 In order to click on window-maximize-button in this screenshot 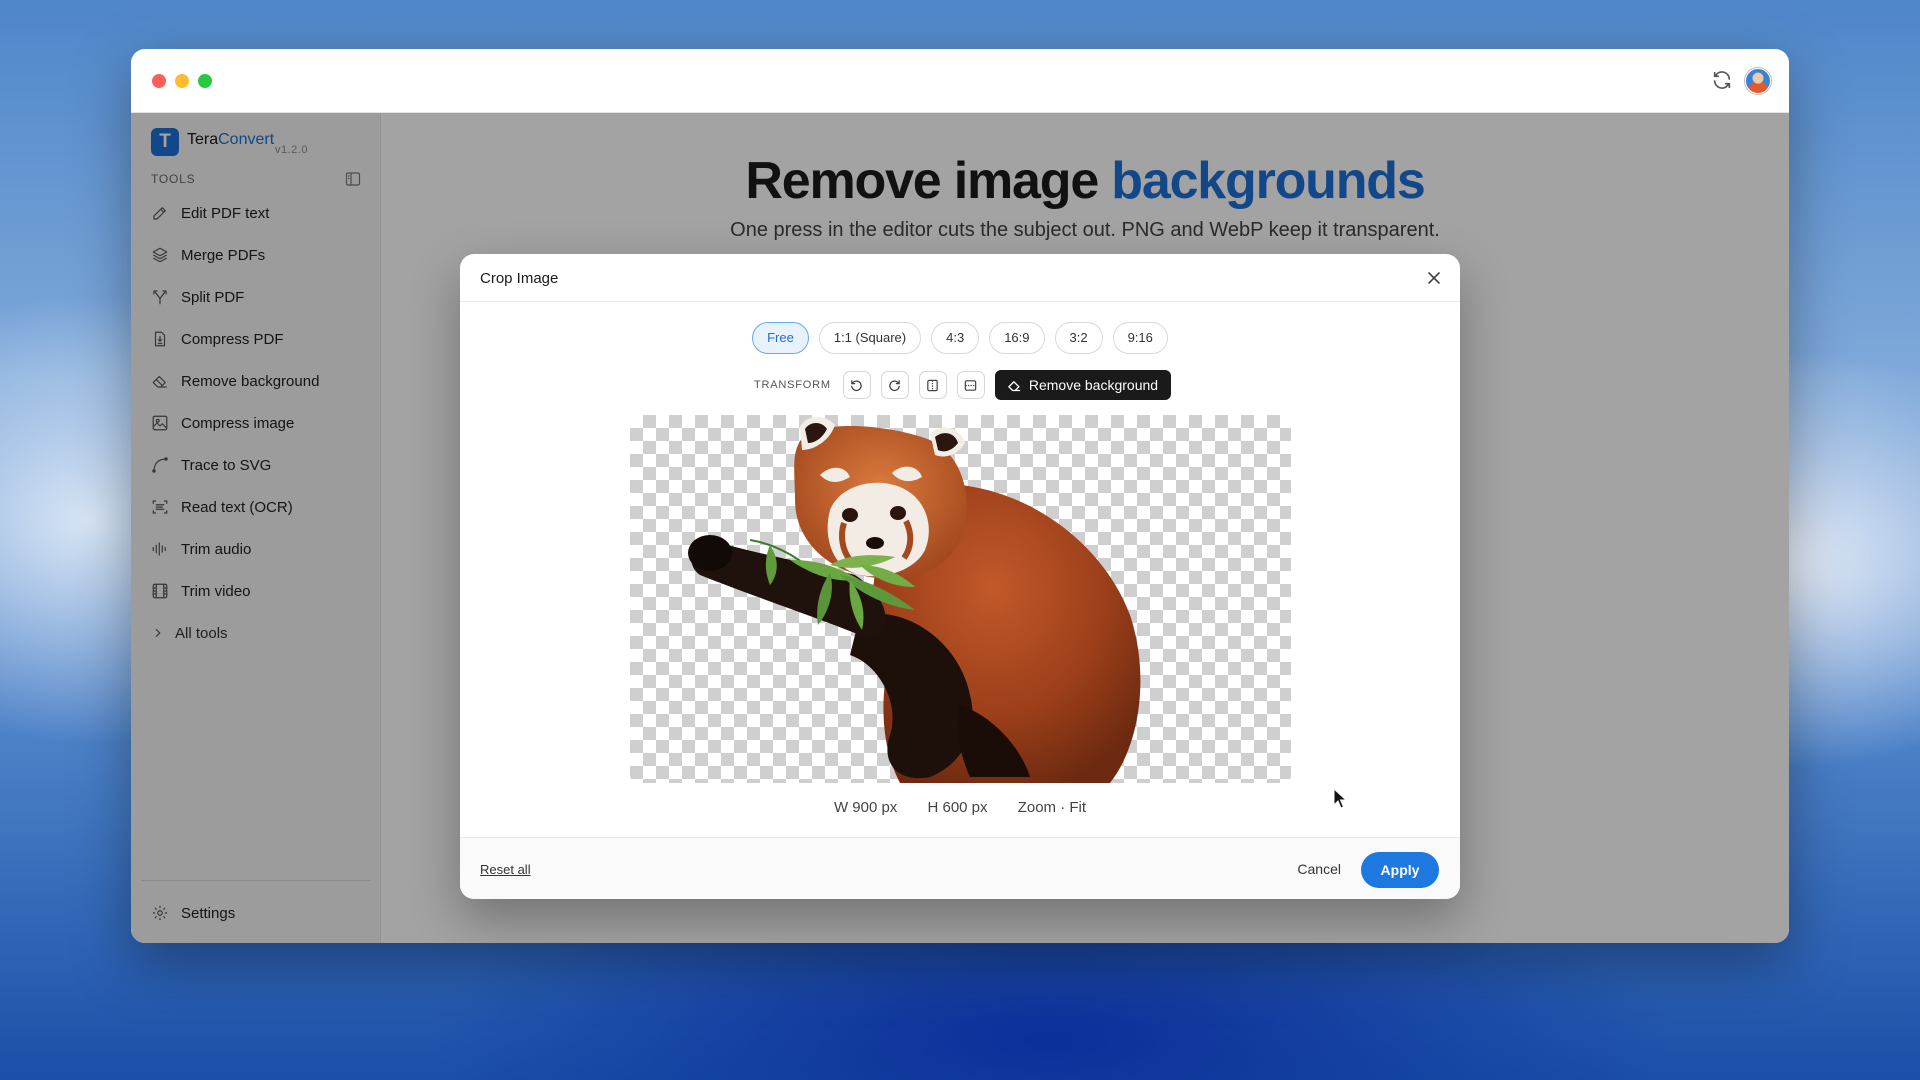, I will do `click(205, 81)`.